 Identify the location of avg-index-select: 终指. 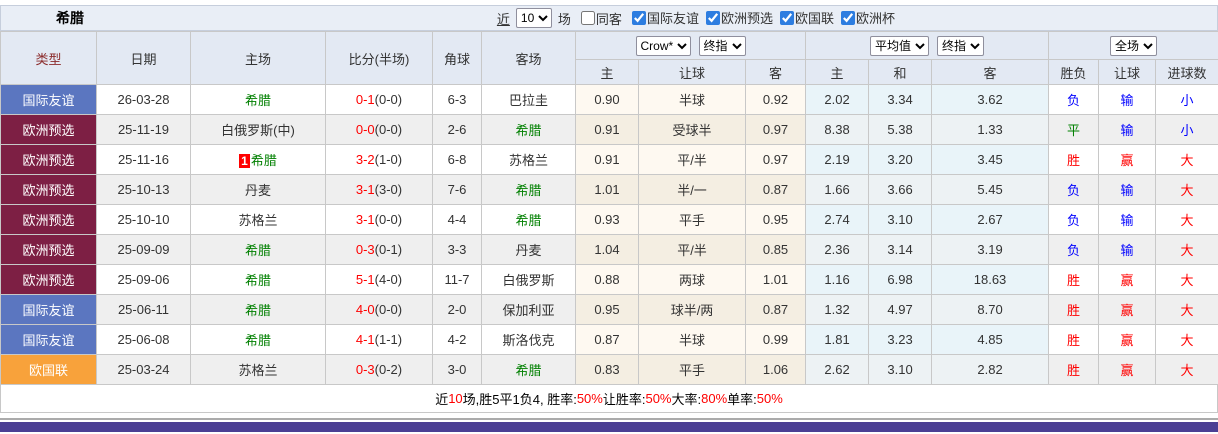
(960, 46).